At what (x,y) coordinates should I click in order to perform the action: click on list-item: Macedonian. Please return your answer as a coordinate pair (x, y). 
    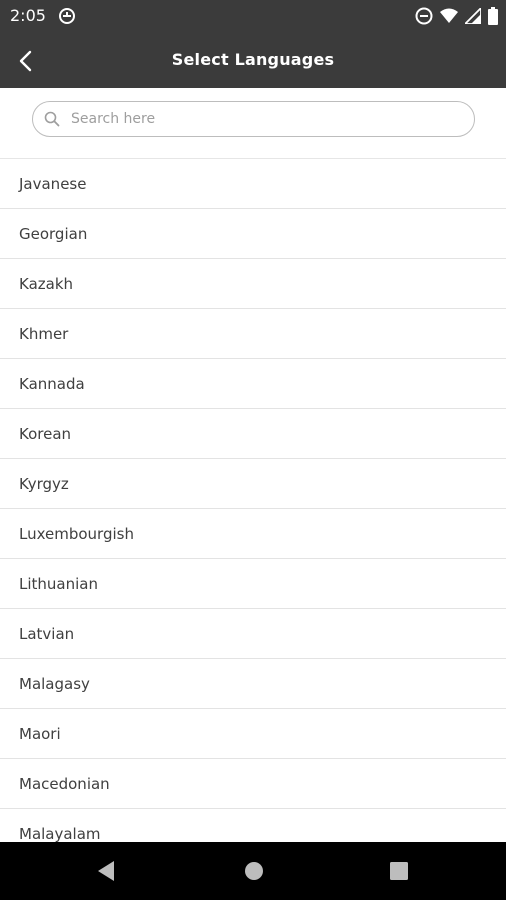
    Looking at the image, I should click on (253, 784).